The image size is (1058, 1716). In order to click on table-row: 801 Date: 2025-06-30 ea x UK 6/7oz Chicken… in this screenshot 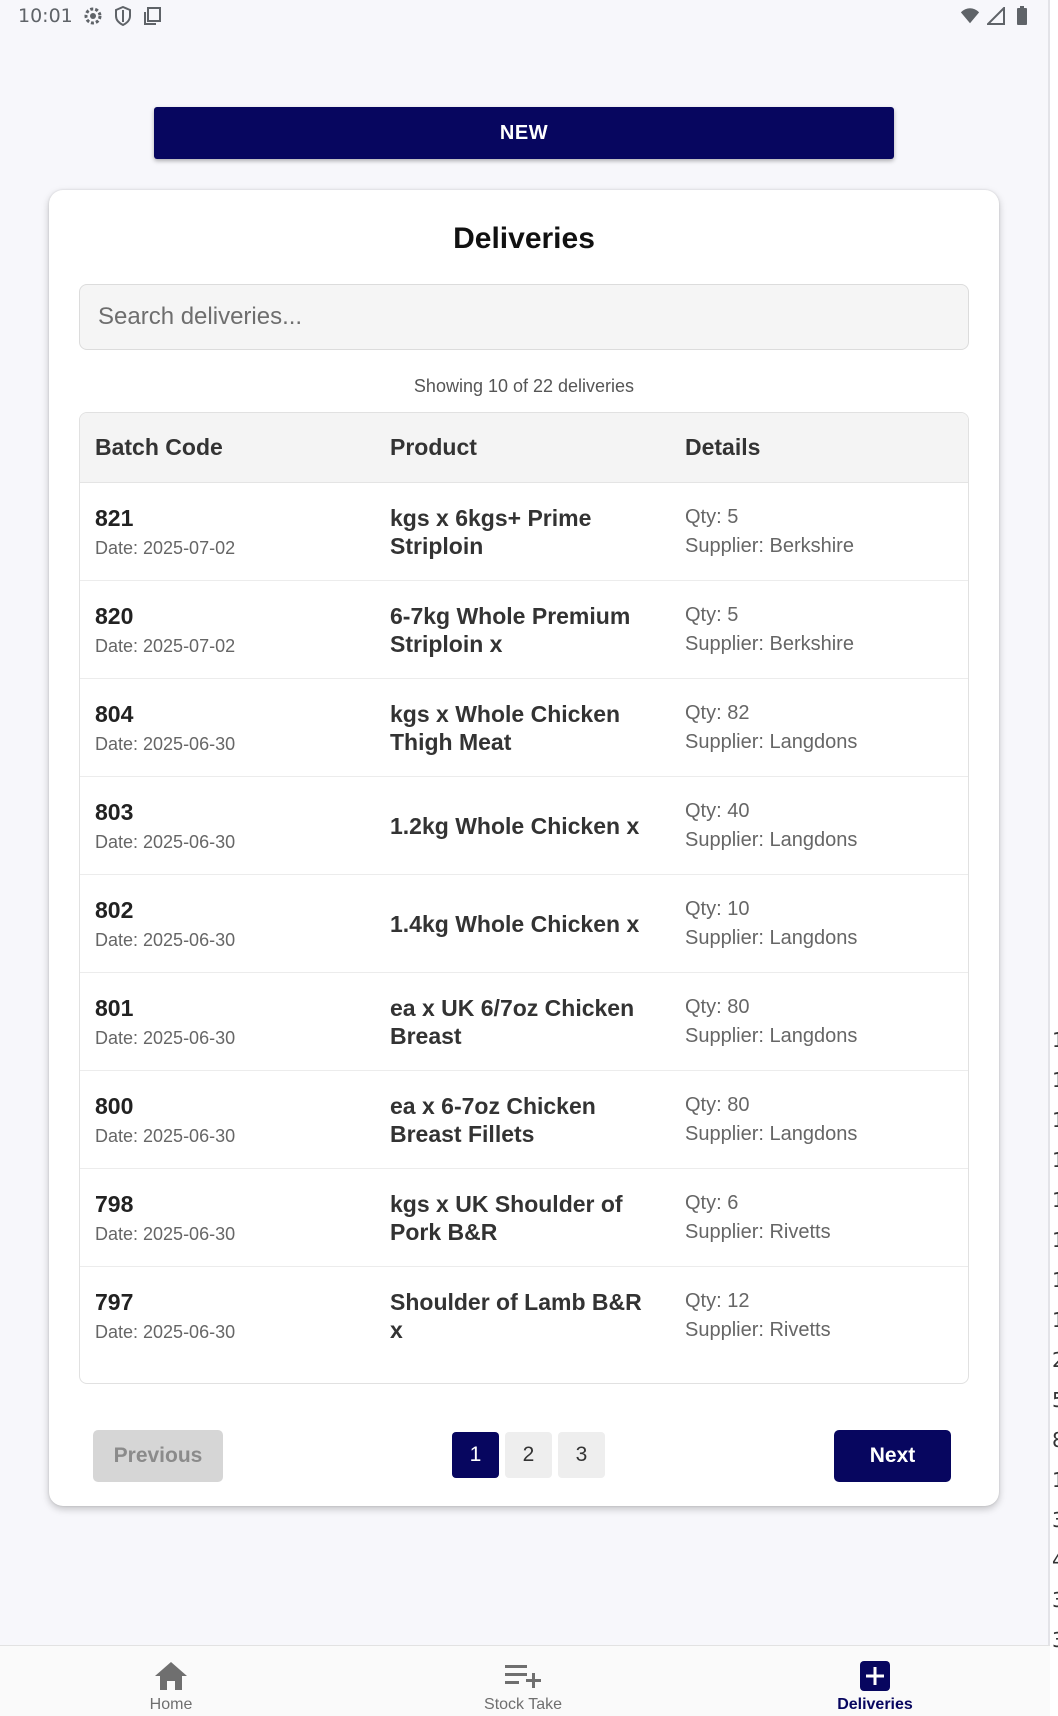, I will do `click(524, 1022)`.